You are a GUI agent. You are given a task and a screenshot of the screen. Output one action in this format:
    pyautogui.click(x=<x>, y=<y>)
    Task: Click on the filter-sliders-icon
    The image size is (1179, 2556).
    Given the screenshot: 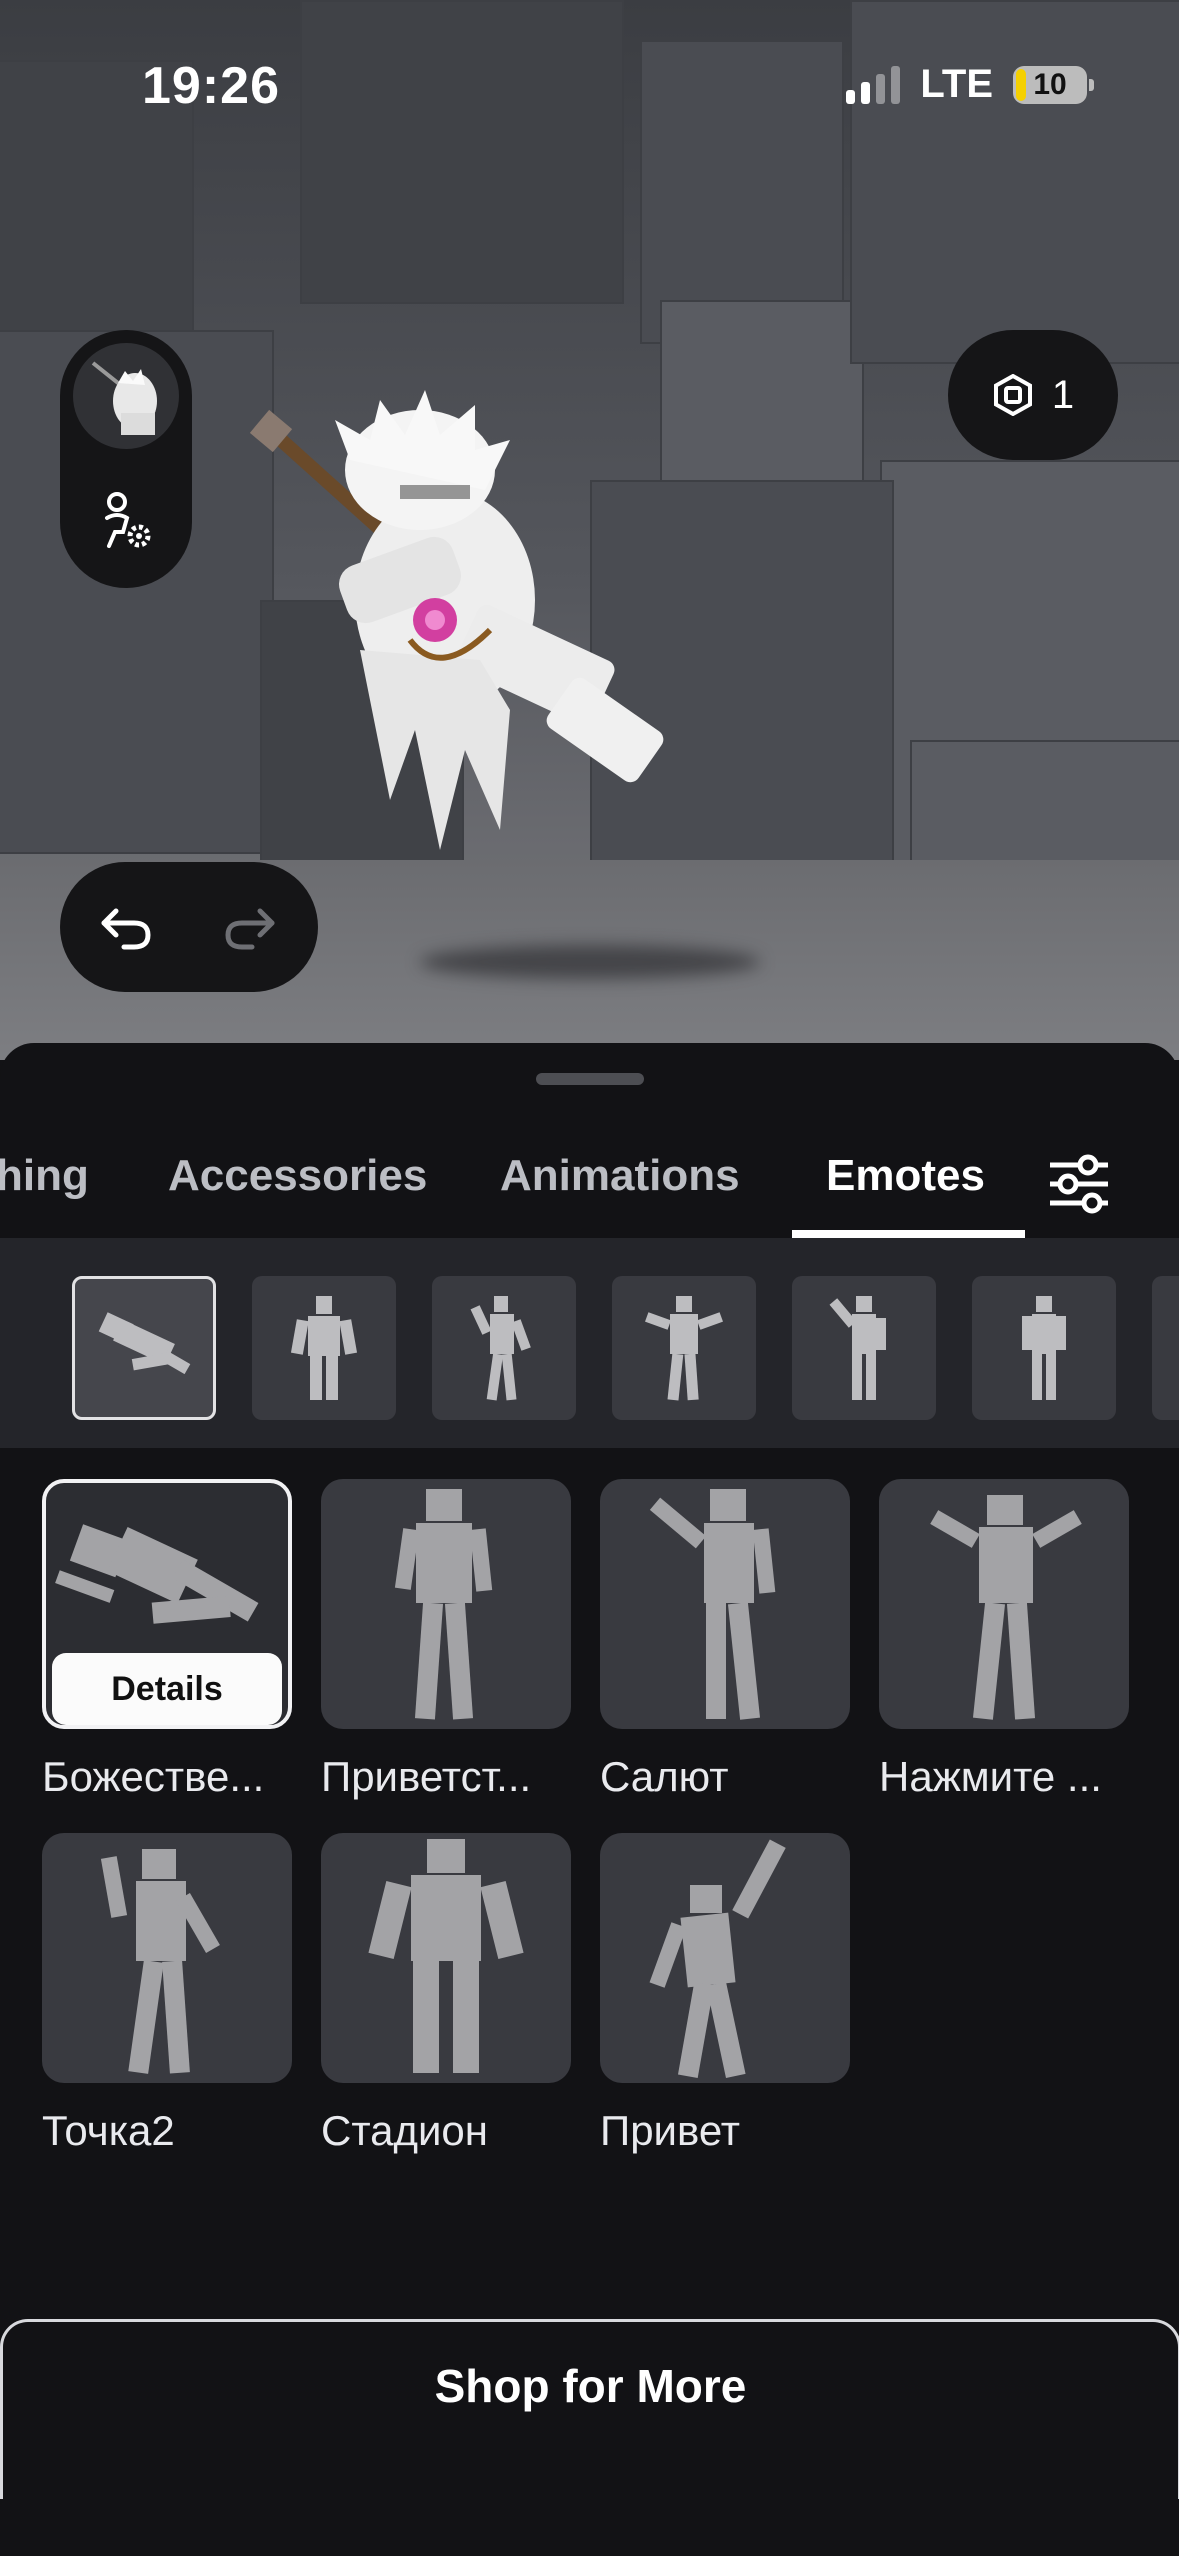 What is the action you would take?
    pyautogui.click(x=1079, y=1184)
    